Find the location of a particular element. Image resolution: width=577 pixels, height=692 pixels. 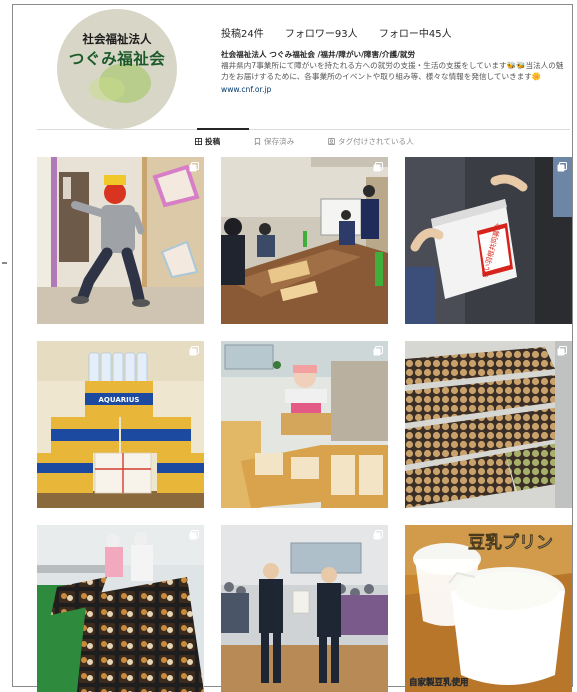

tab-tagged: タグ付けされている人 is located at coordinates (371, 141).